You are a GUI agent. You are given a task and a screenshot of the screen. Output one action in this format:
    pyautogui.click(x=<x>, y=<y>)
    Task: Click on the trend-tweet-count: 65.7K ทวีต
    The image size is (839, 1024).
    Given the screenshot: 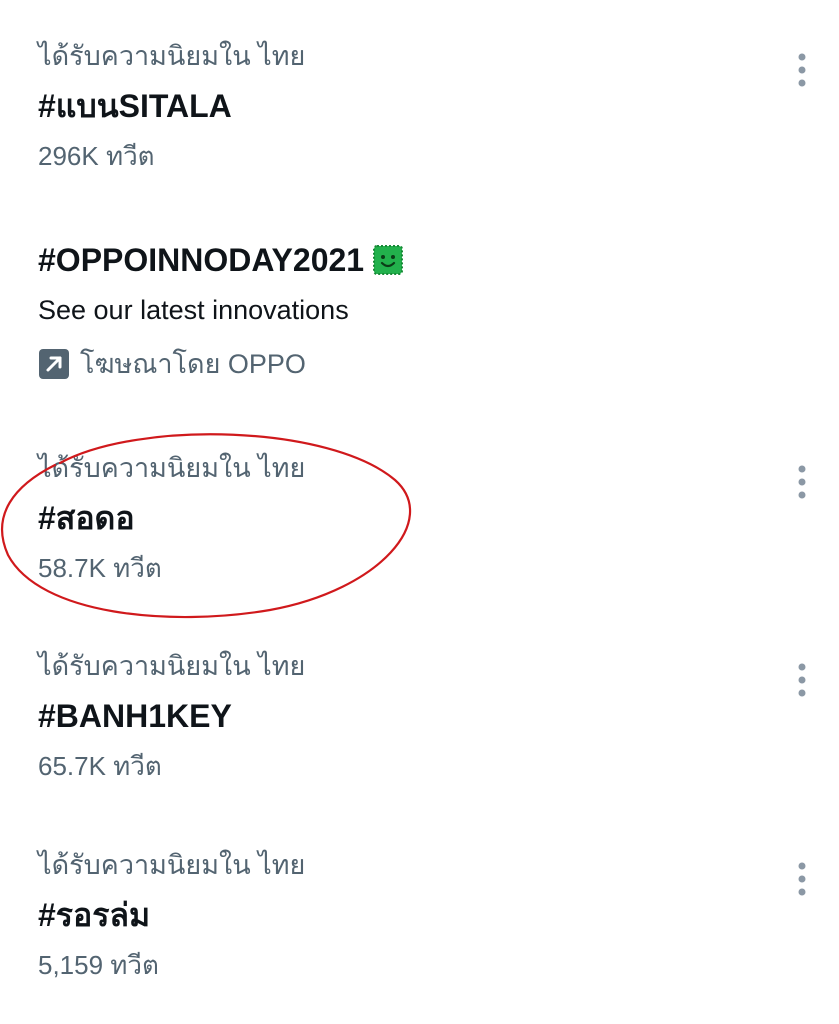 What is the action you would take?
    pyautogui.click(x=100, y=766)
    